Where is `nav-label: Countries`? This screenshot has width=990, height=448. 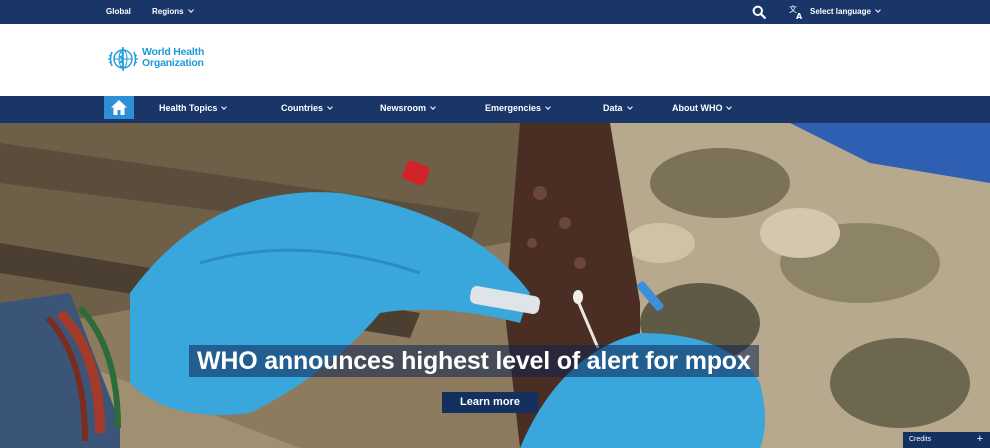 nav-label: Countries is located at coordinates (302, 108).